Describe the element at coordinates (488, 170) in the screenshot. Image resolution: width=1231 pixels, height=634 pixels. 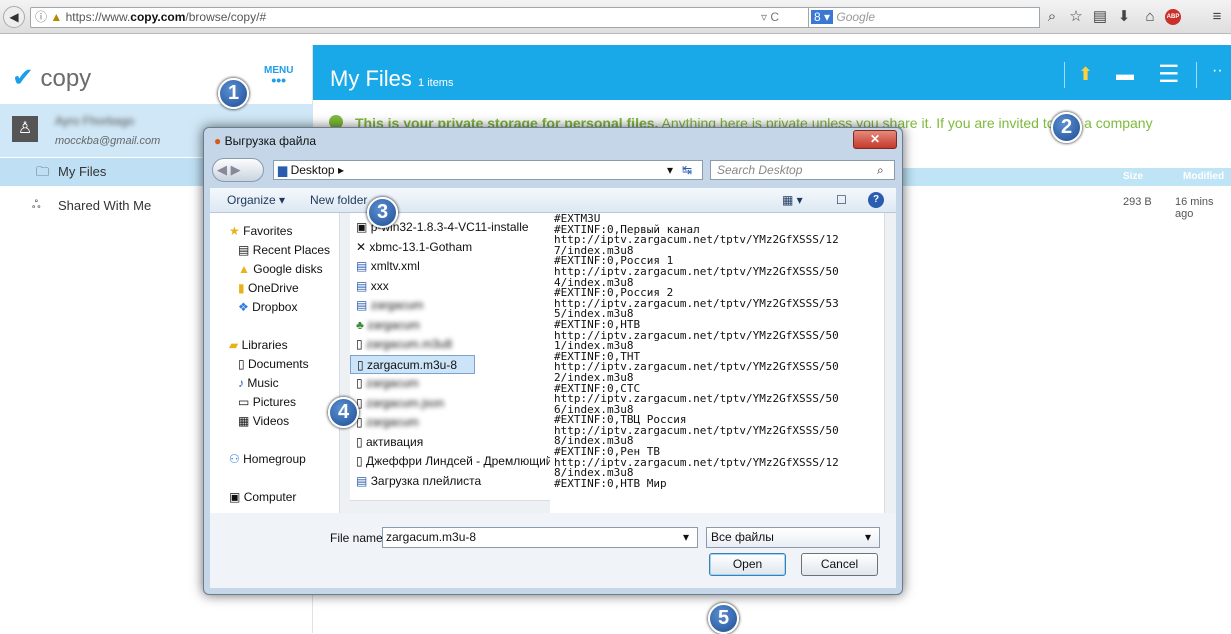
I see `address-bar: ▆ Desktop ▸ ▾ ↹` at that location.